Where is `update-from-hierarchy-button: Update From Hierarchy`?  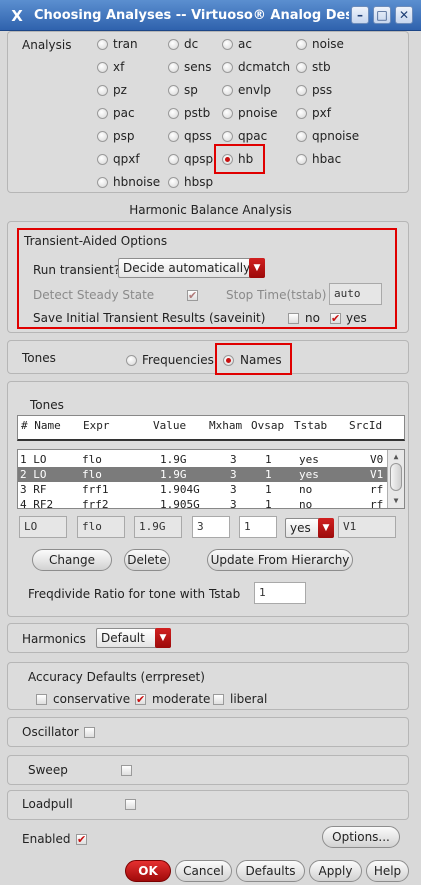
update-from-hierarchy-button: Update From Hierarchy is located at coordinates (280, 560).